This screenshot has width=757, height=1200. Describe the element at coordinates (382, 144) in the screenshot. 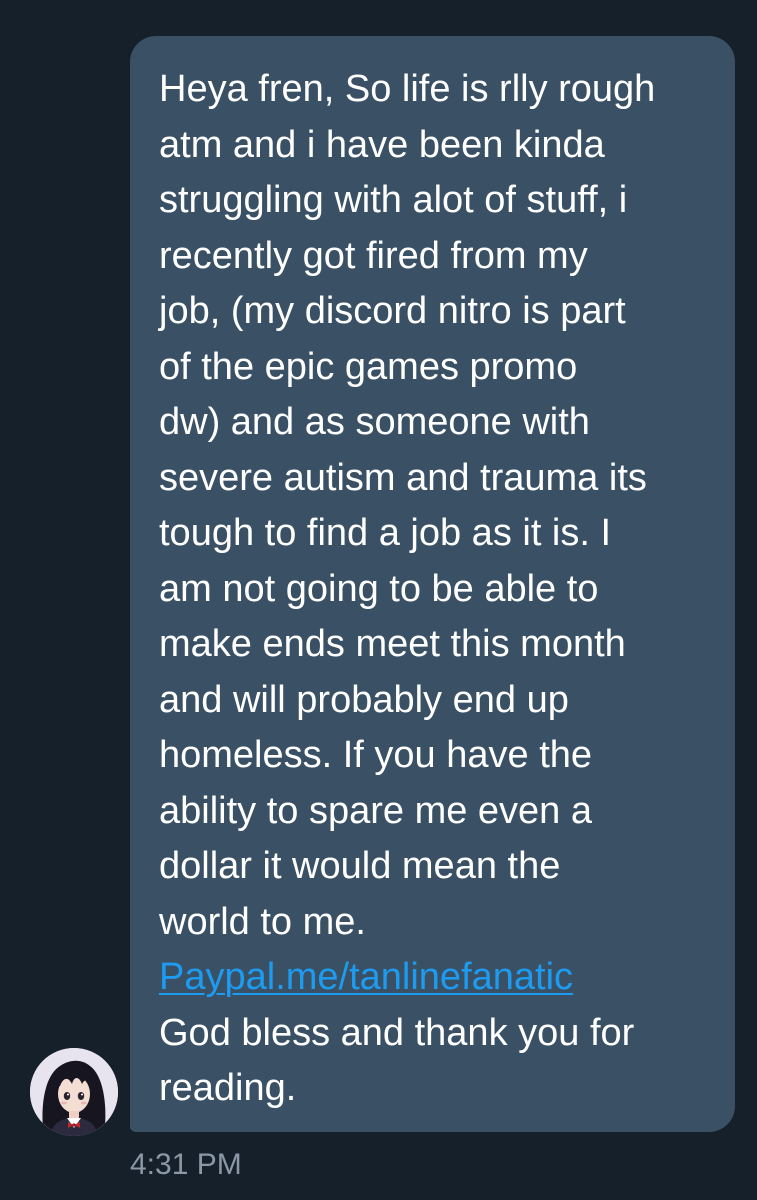

I see `message-line: atm and i have been kinda` at that location.